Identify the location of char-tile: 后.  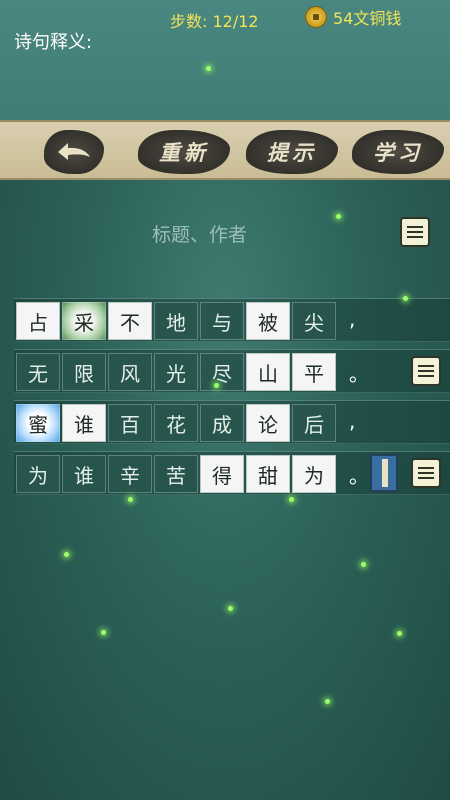
(314, 423).